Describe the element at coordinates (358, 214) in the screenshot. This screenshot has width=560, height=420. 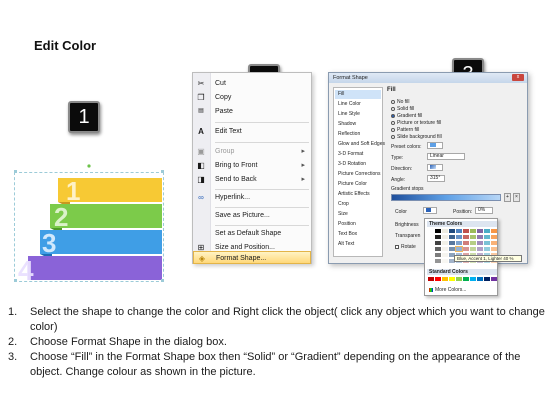
I see `category-size: Size` at that location.